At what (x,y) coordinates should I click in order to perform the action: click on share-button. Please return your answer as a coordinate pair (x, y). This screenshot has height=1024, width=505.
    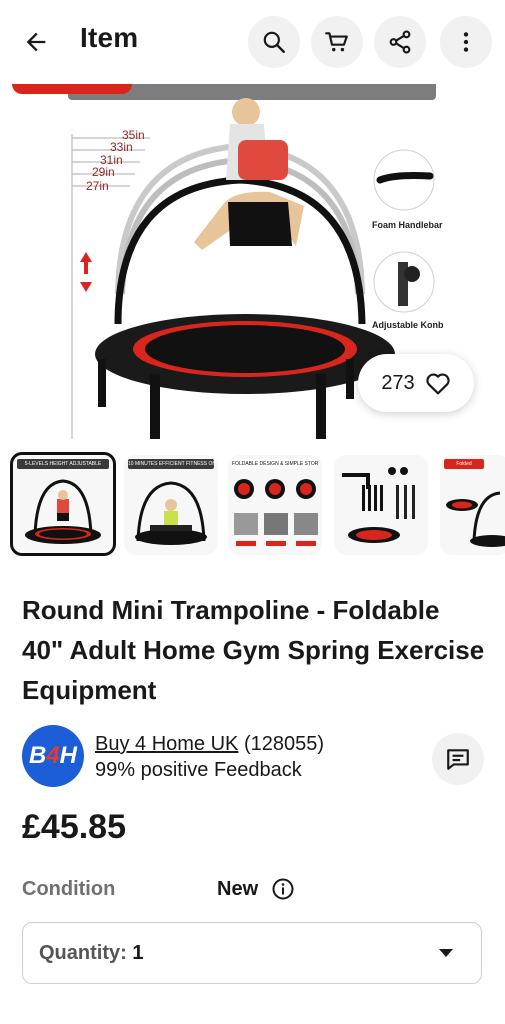
    Looking at the image, I should click on (400, 42).